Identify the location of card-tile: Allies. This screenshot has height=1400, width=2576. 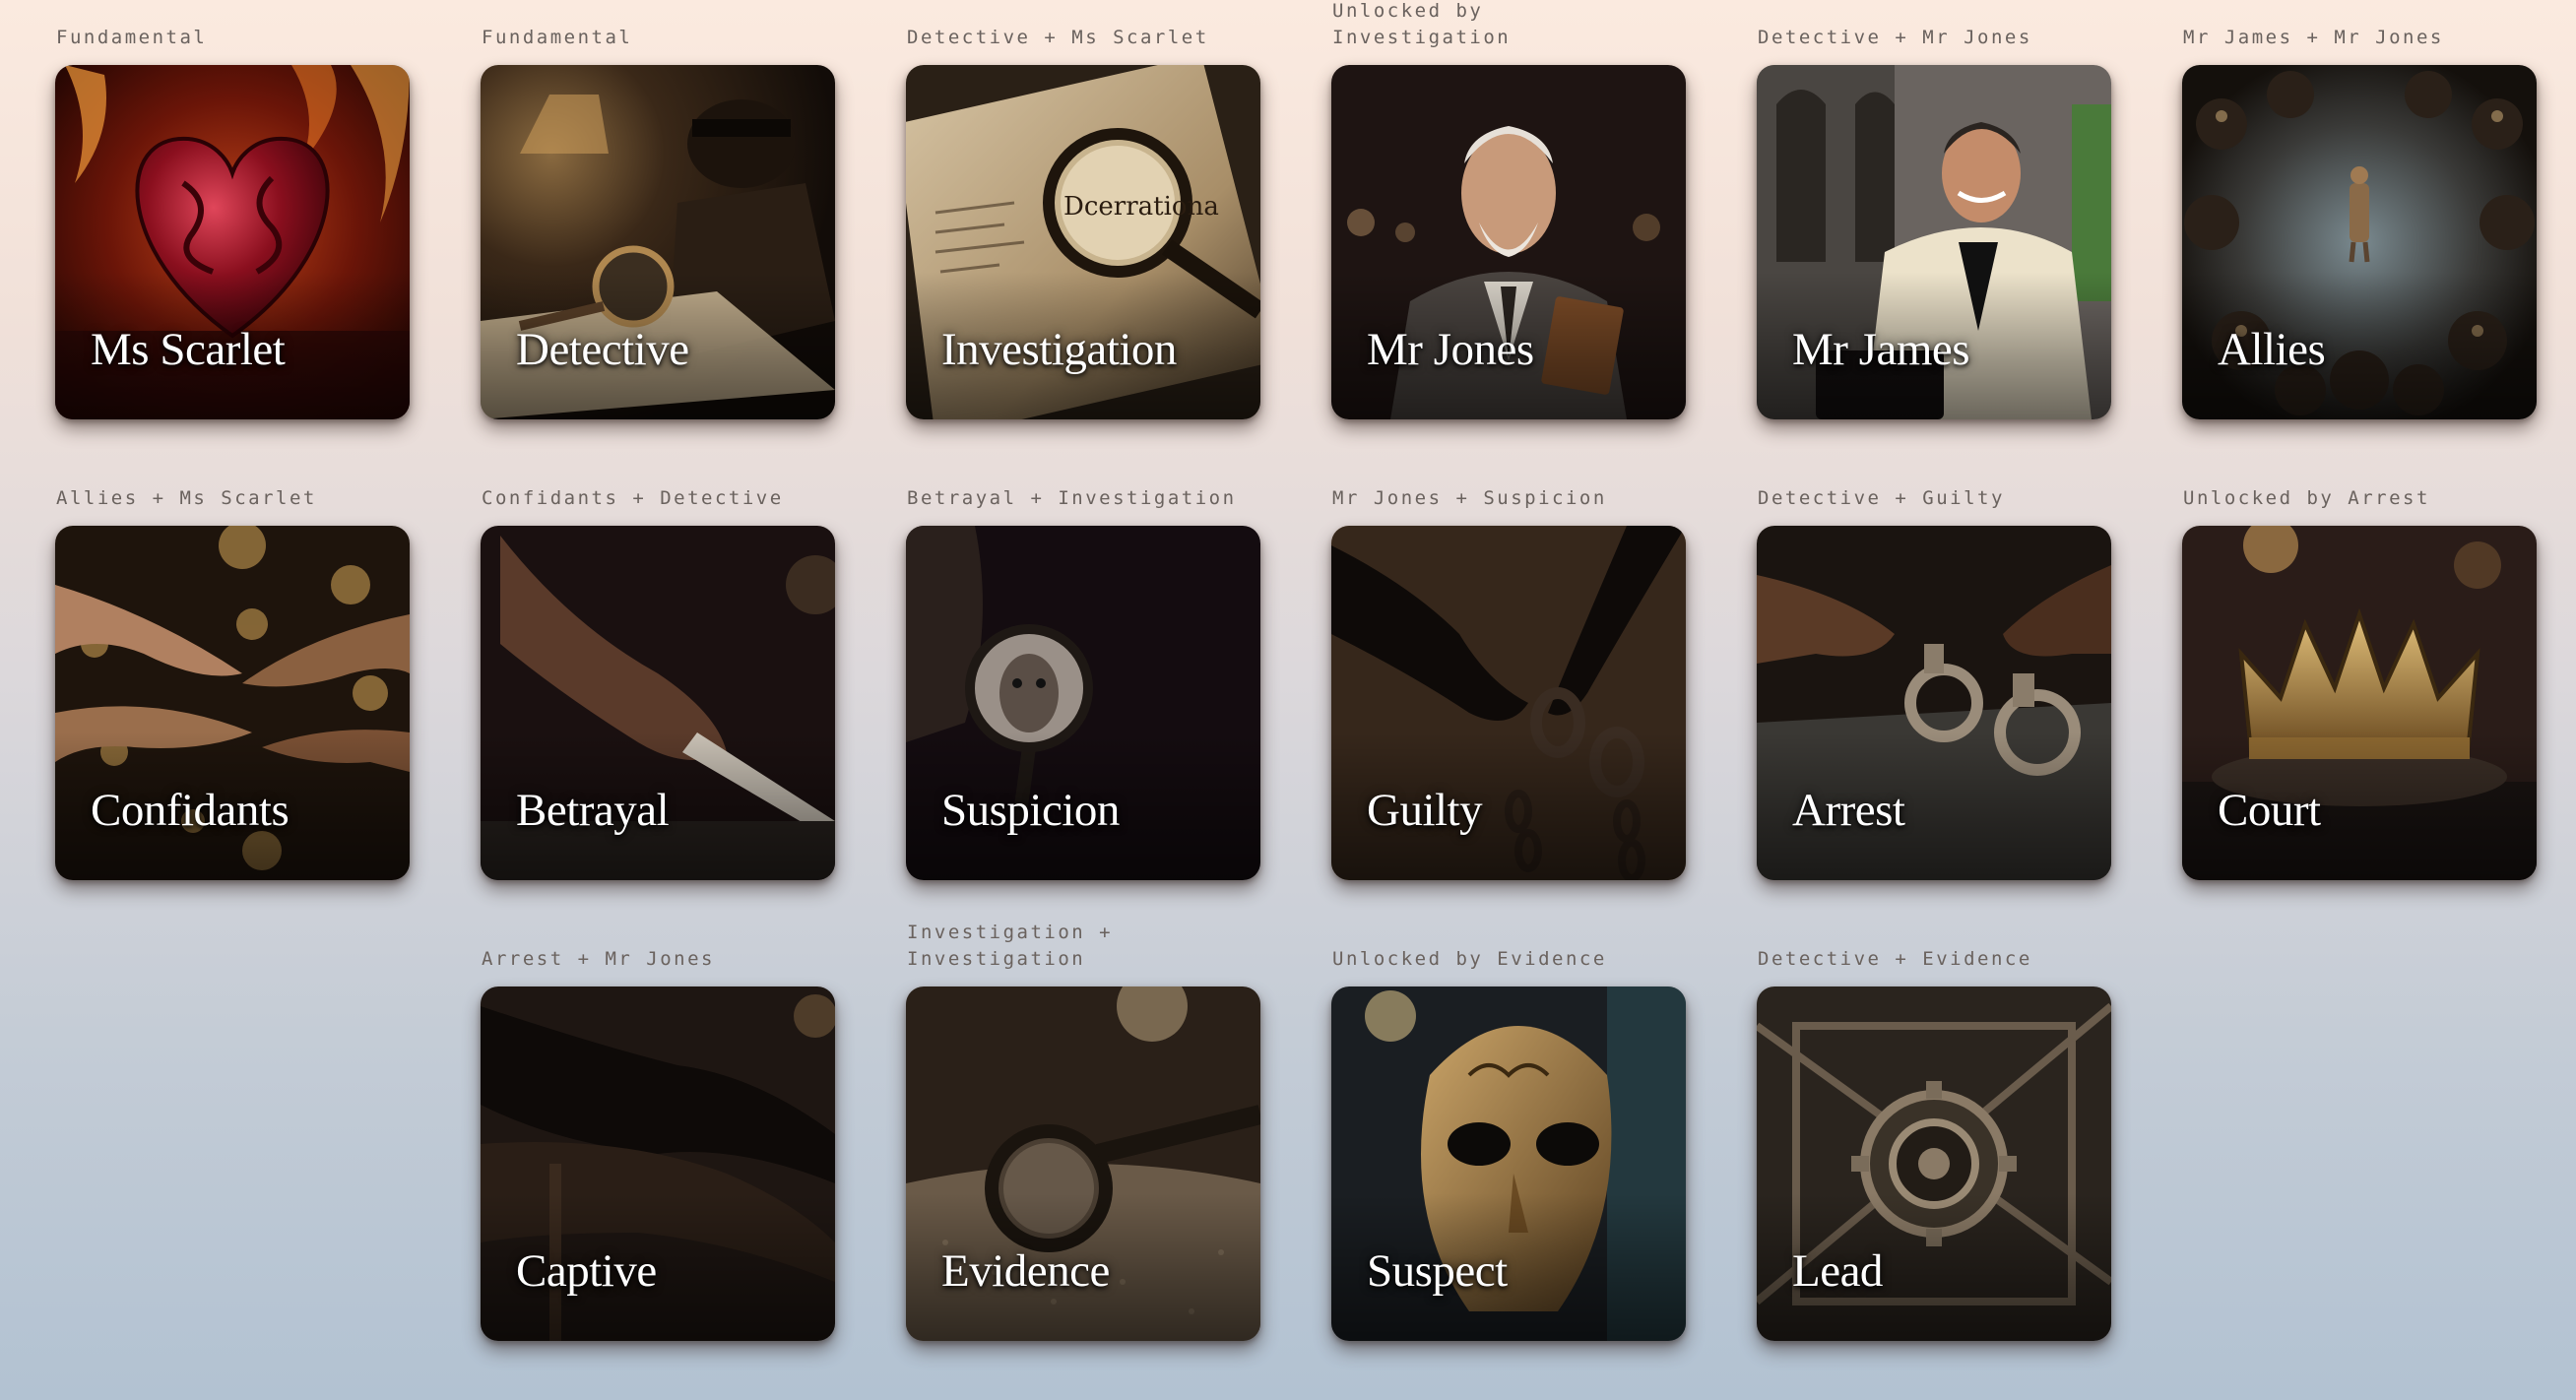
(2359, 242).